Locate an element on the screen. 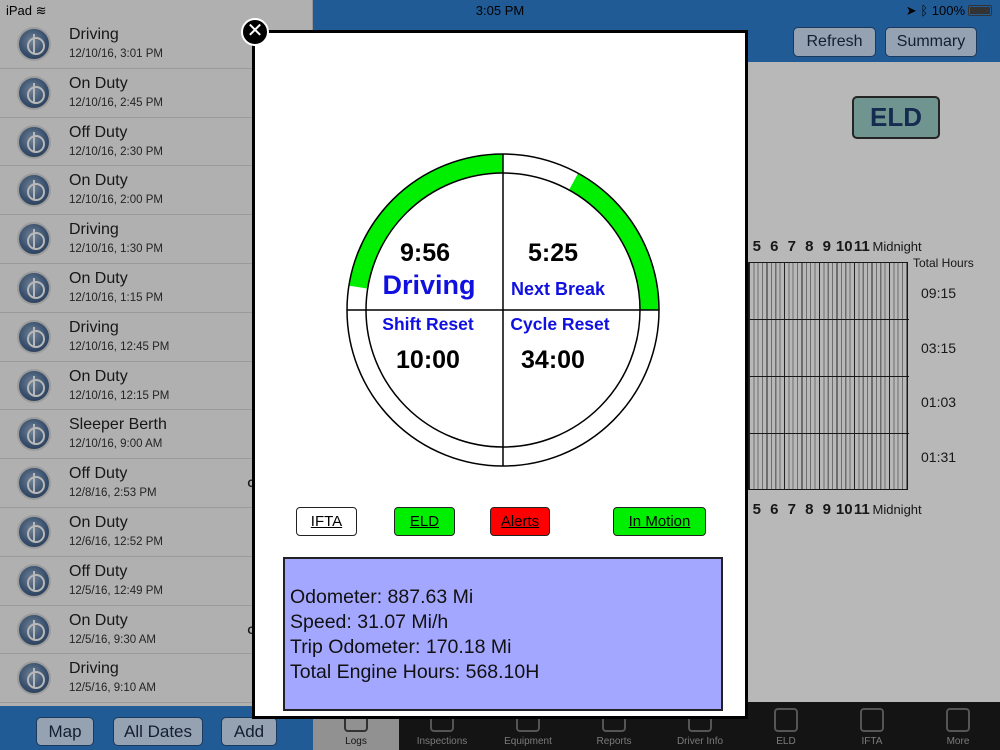 The width and height of the screenshot is (1000, 750). alerts-button: Alerts is located at coordinates (520, 521).